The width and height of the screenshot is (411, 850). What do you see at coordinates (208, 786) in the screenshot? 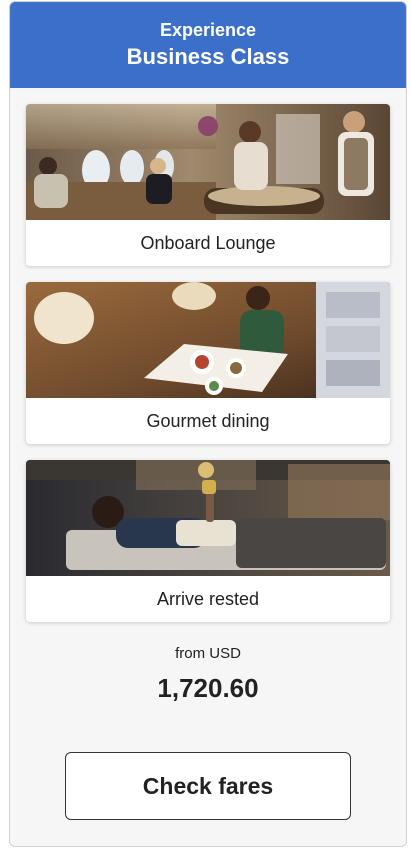
I see `check-fares-button: Check fares` at bounding box center [208, 786].